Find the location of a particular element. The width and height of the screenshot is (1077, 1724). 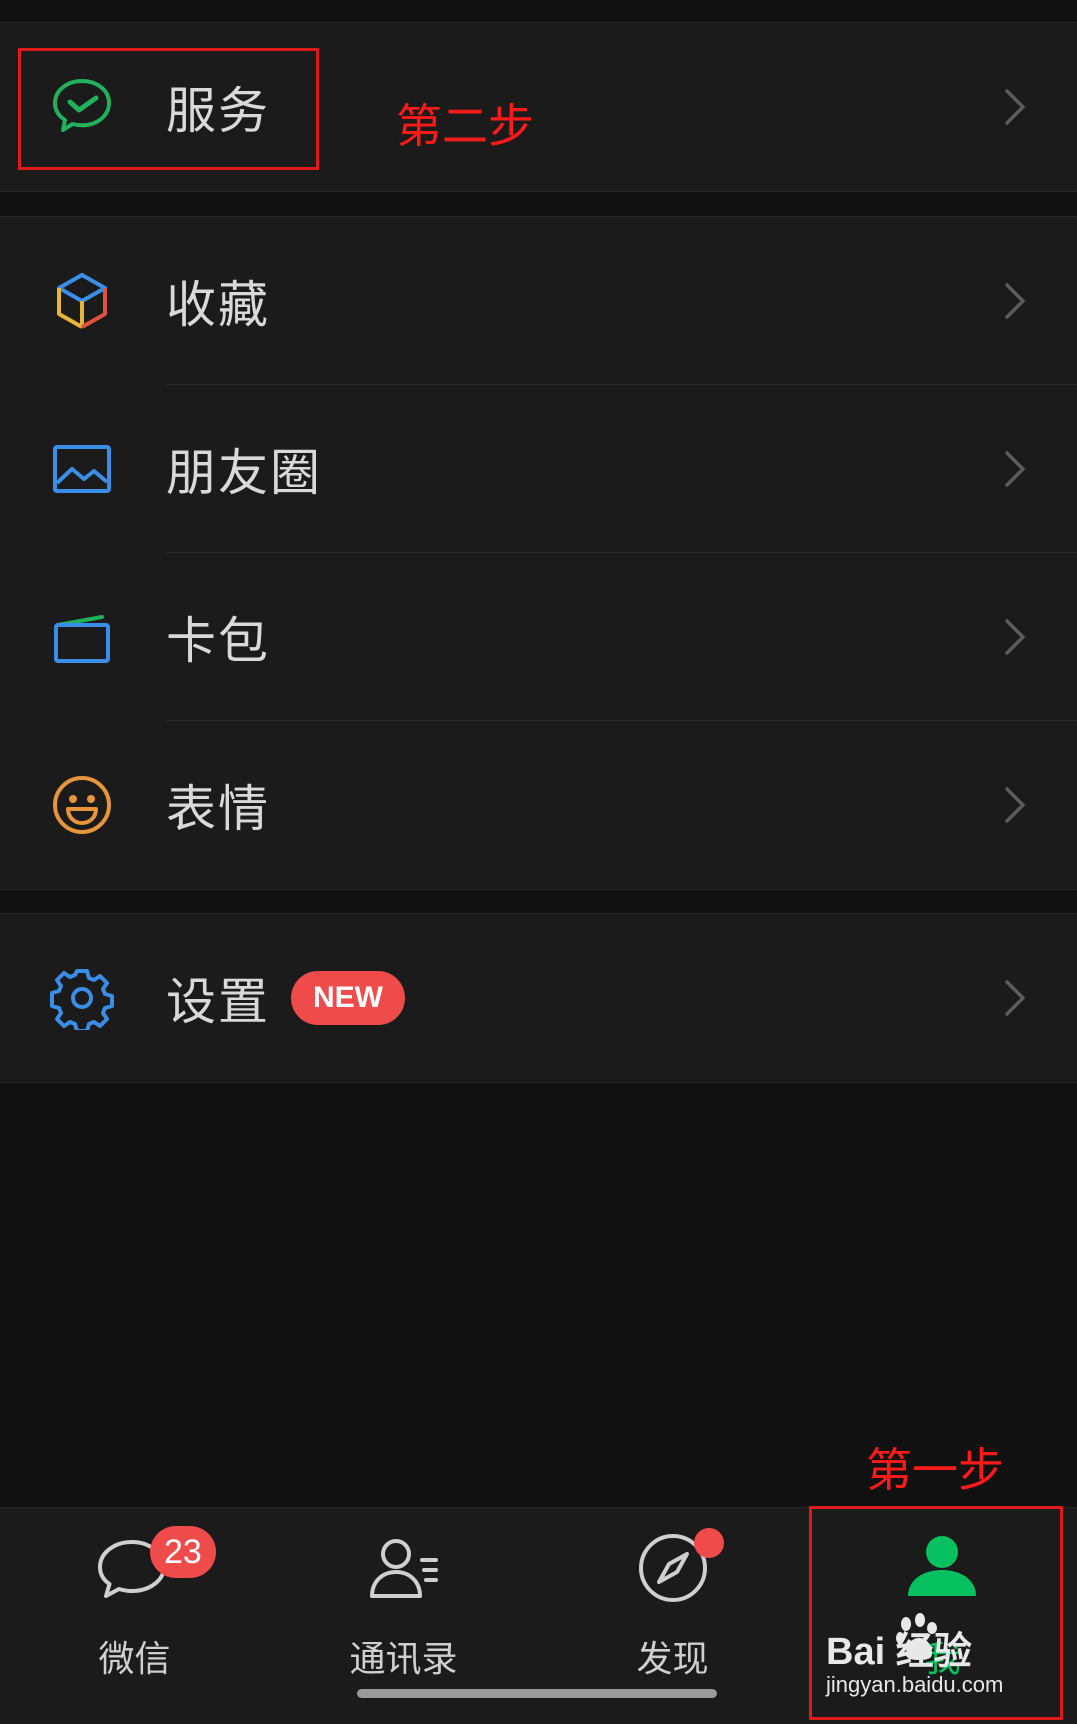

tab-label-chats: 微信 is located at coordinates (134, 1659).